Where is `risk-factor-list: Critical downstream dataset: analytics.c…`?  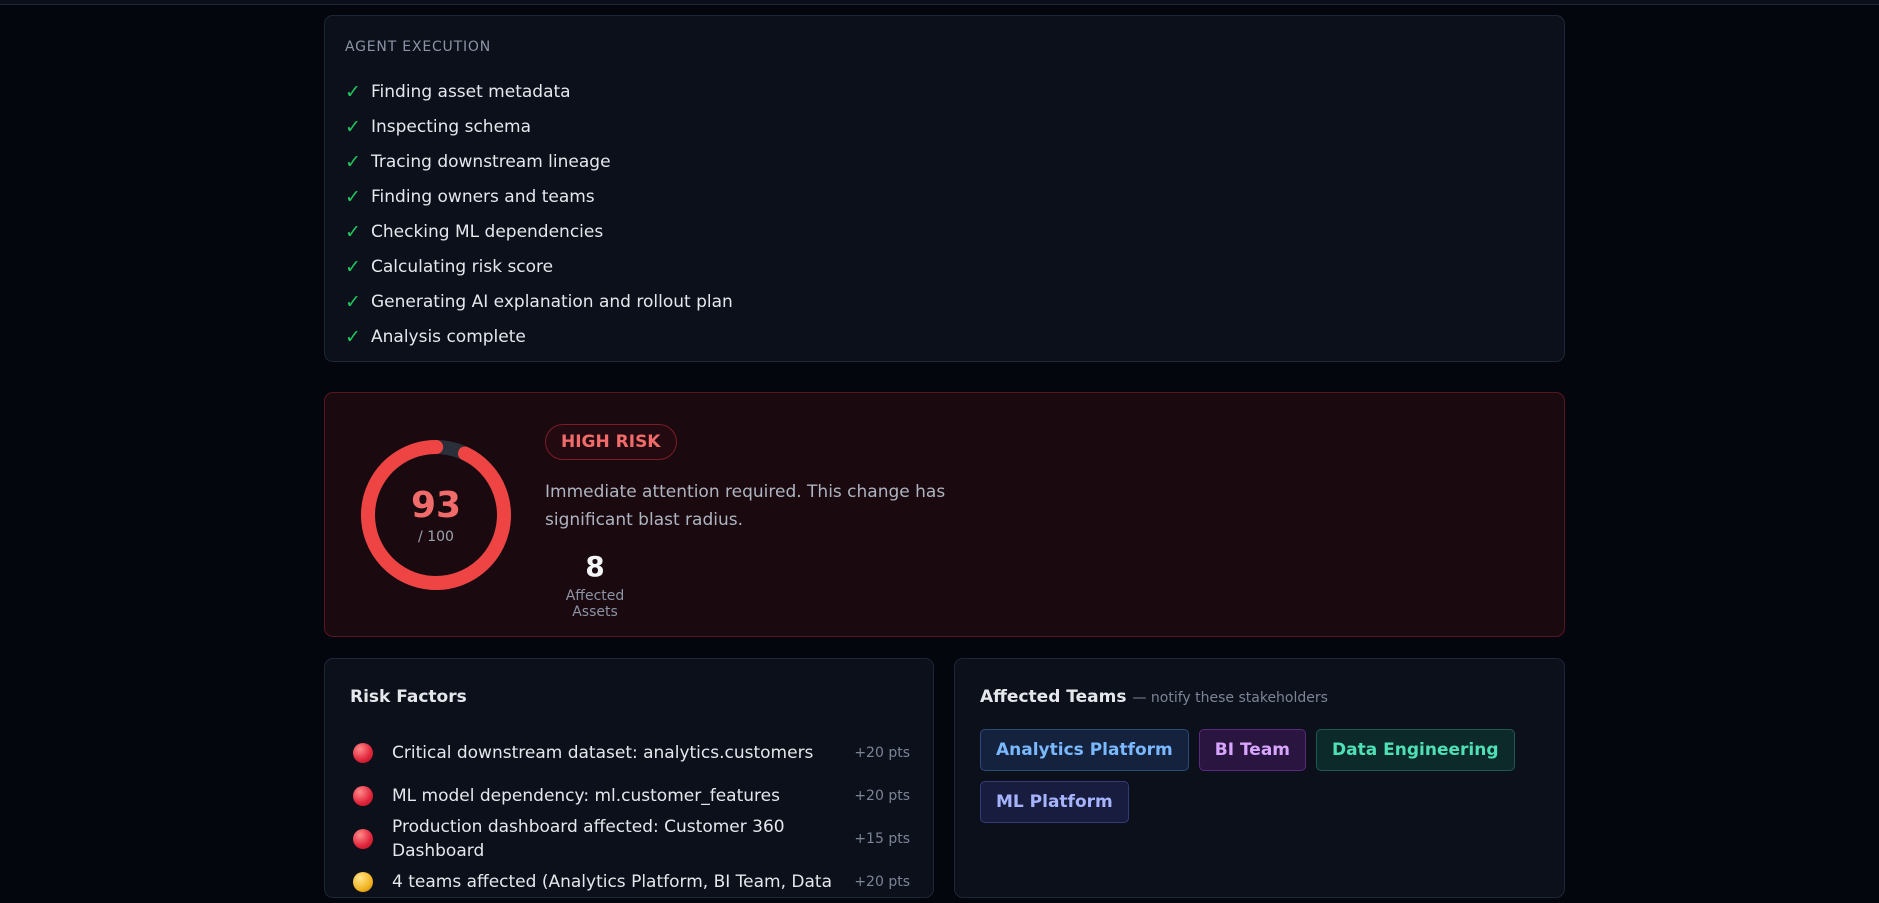
risk-factor-list: Critical downstream dataset: analytics.c… is located at coordinates (630, 817).